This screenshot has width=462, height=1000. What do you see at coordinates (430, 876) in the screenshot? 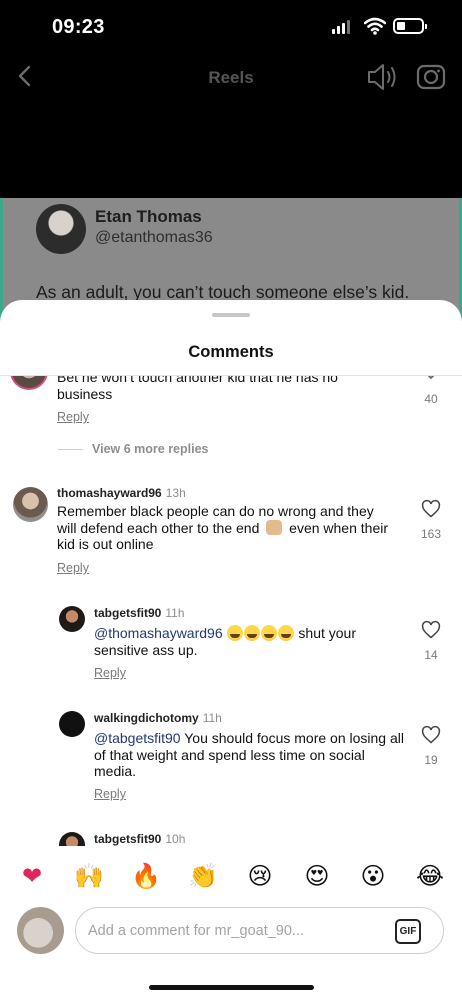
I see `laughing-face-emoji-button: 😂` at bounding box center [430, 876].